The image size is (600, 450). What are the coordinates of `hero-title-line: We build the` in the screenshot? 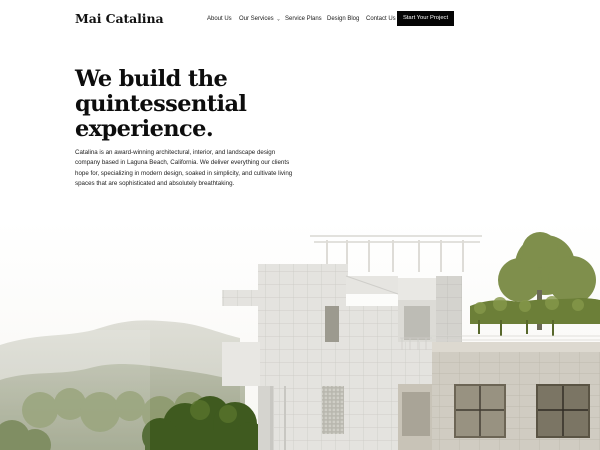 It's located at (151, 79).